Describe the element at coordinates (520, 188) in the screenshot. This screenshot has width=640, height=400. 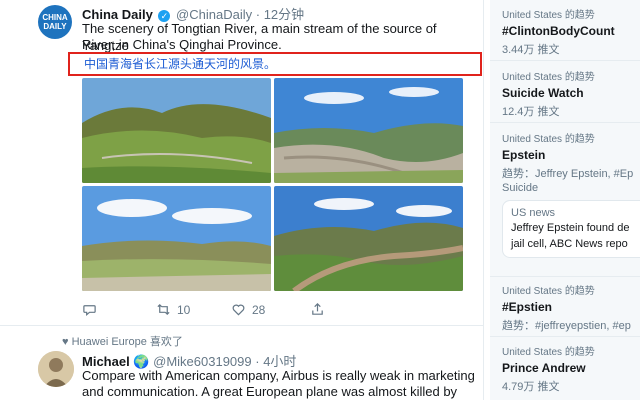
I see `trend-meta-continued: Suicide` at that location.